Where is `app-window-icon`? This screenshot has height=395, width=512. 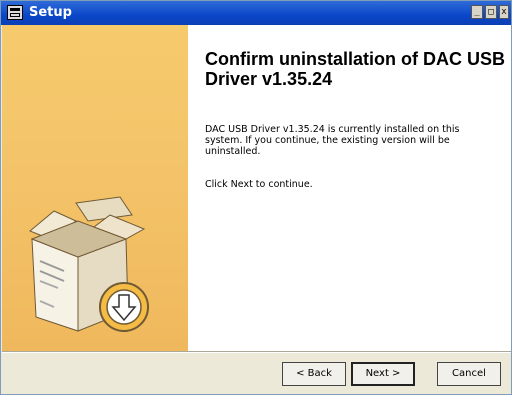 app-window-icon is located at coordinates (15, 12).